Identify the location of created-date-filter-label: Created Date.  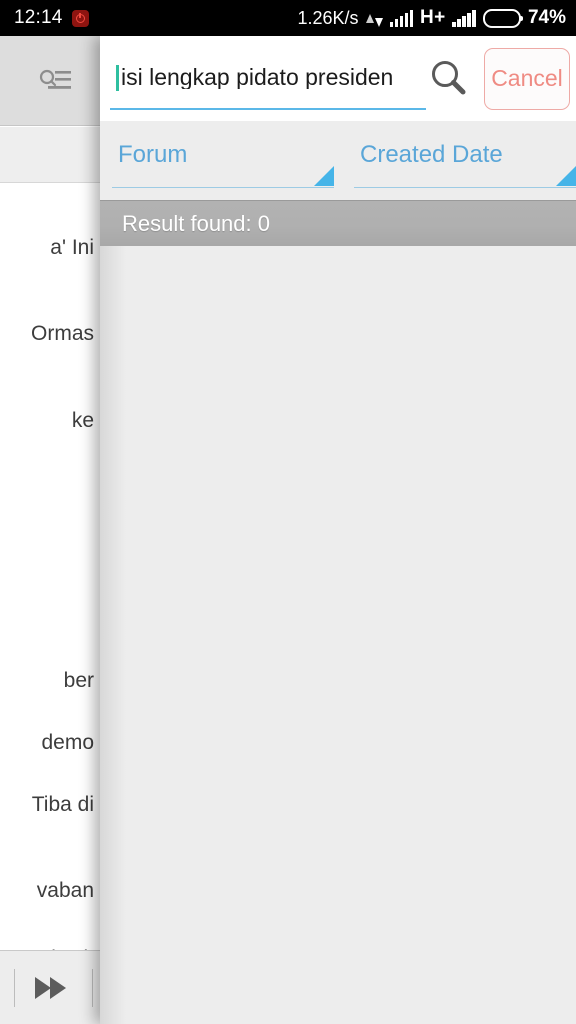
(431, 154).